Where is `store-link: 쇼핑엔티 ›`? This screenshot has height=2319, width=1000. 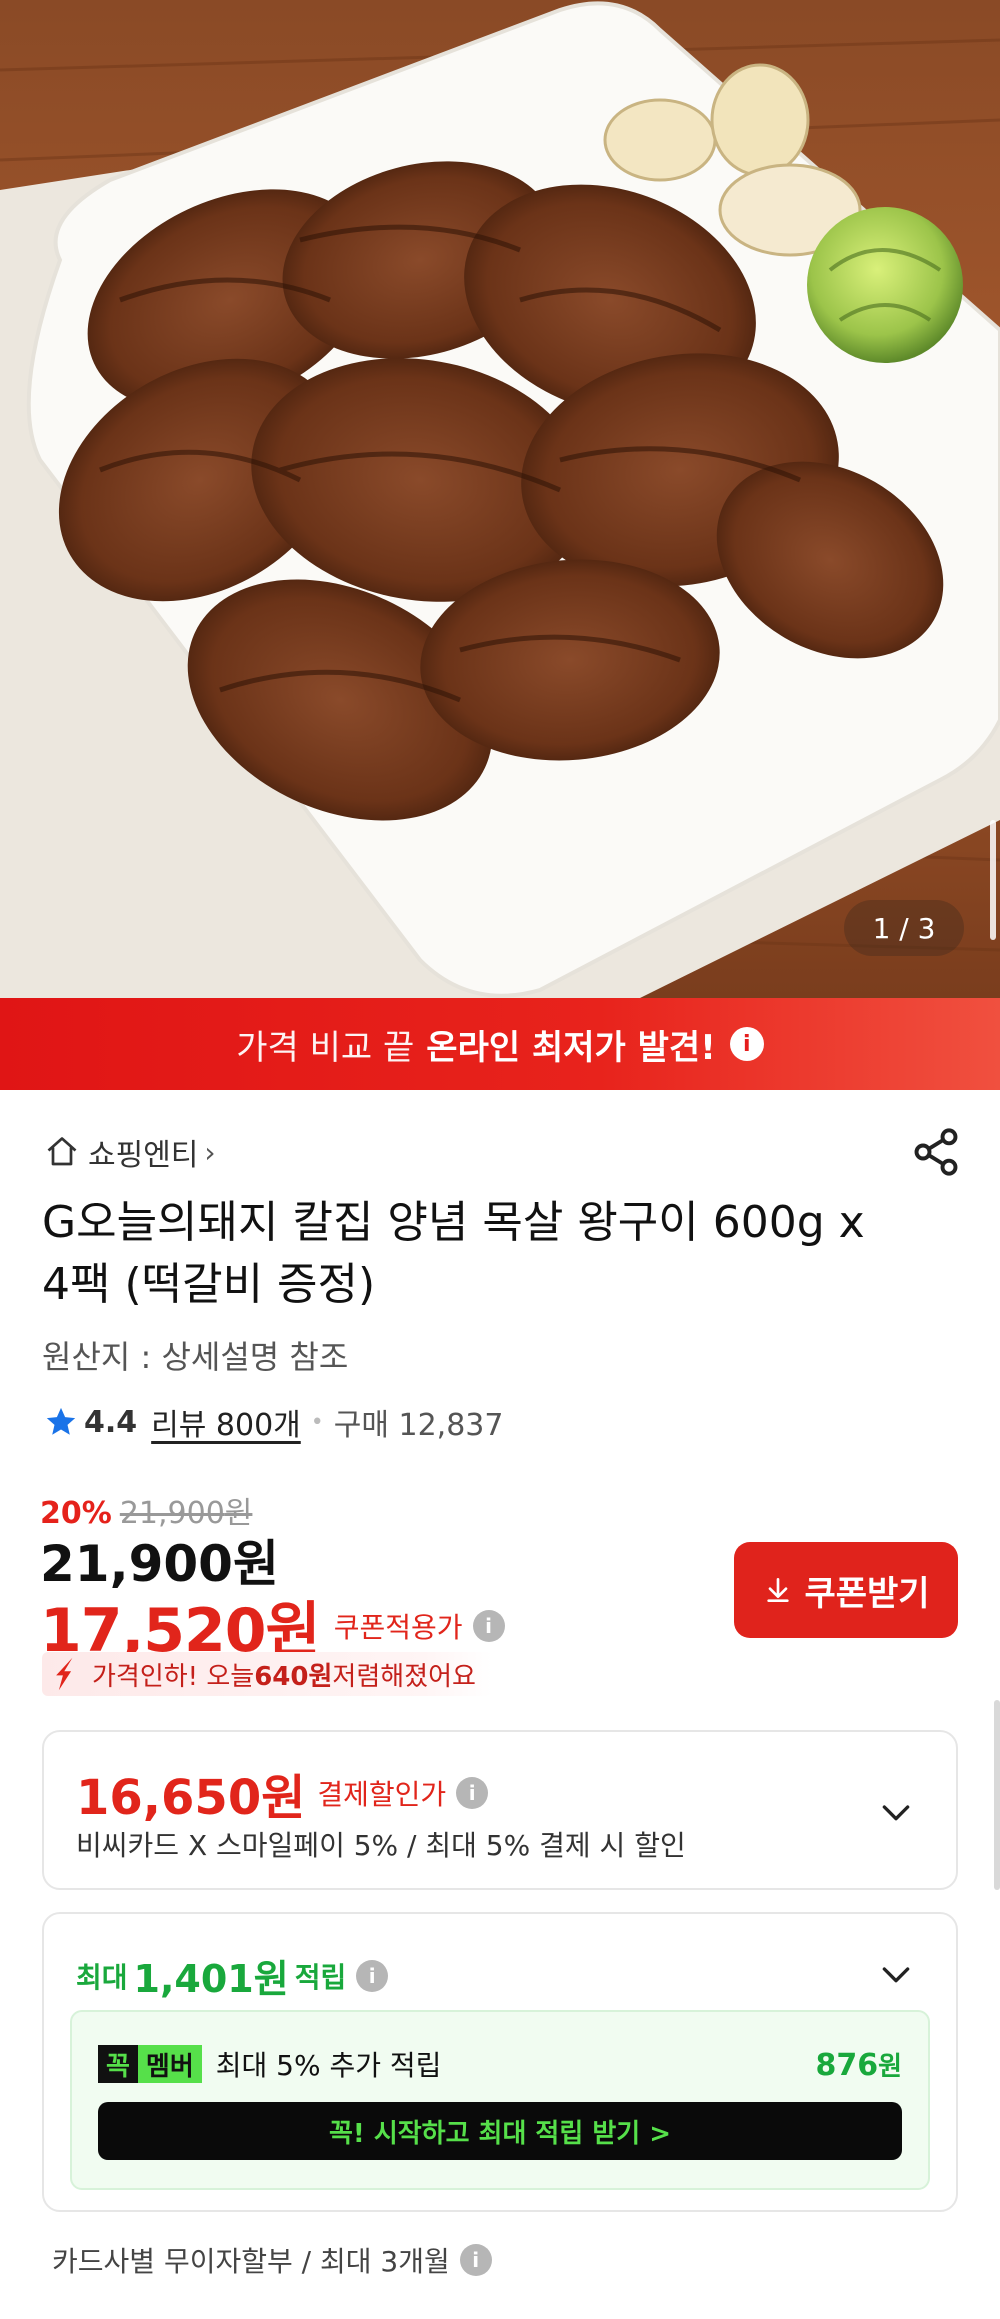
store-link: 쇼핑엔티 › is located at coordinates (130, 1152).